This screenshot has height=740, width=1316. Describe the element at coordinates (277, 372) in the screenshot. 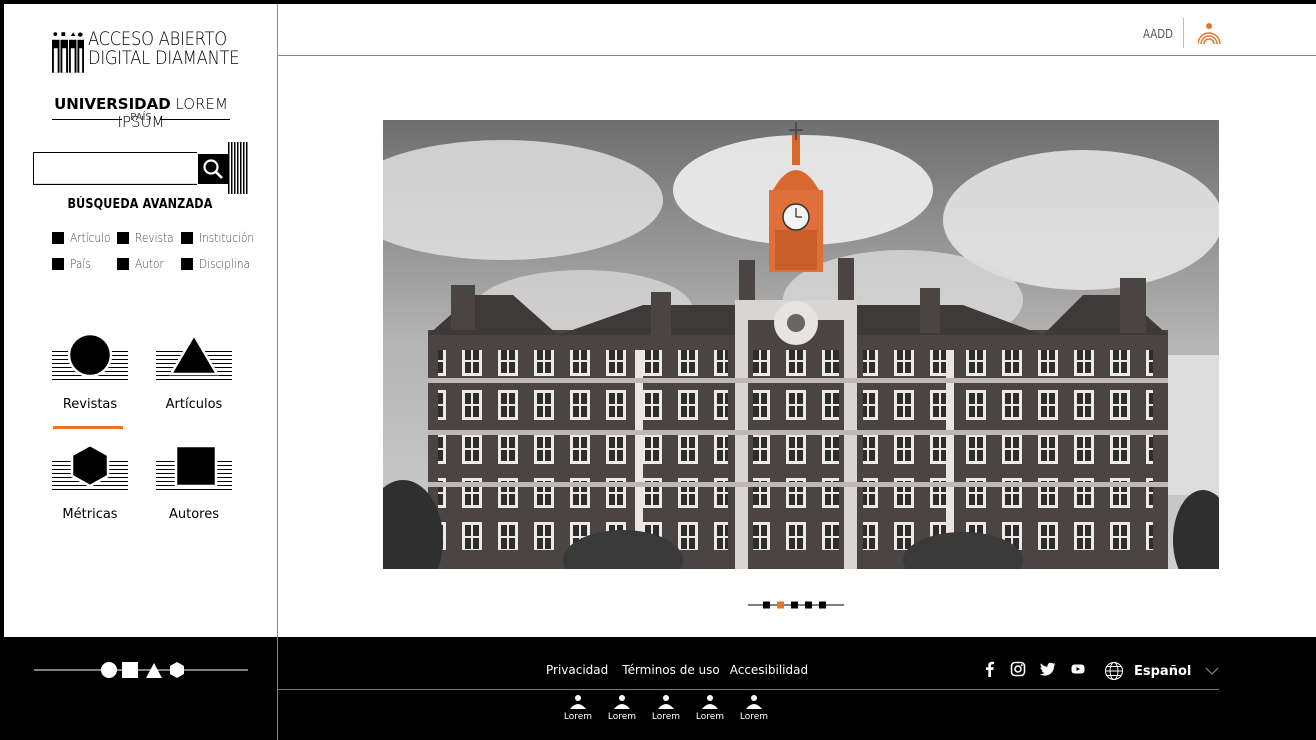

I see `sidebar-divider` at that location.